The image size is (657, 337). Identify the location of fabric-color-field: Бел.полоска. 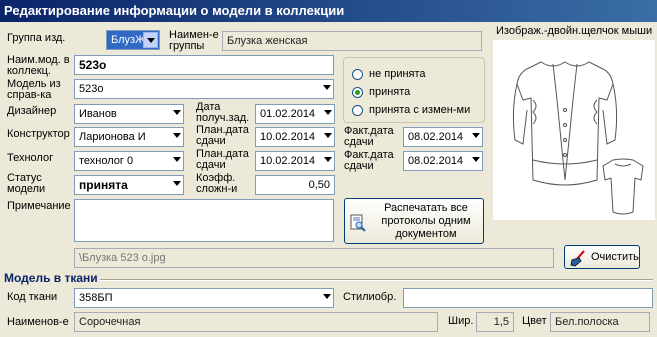
(600, 322).